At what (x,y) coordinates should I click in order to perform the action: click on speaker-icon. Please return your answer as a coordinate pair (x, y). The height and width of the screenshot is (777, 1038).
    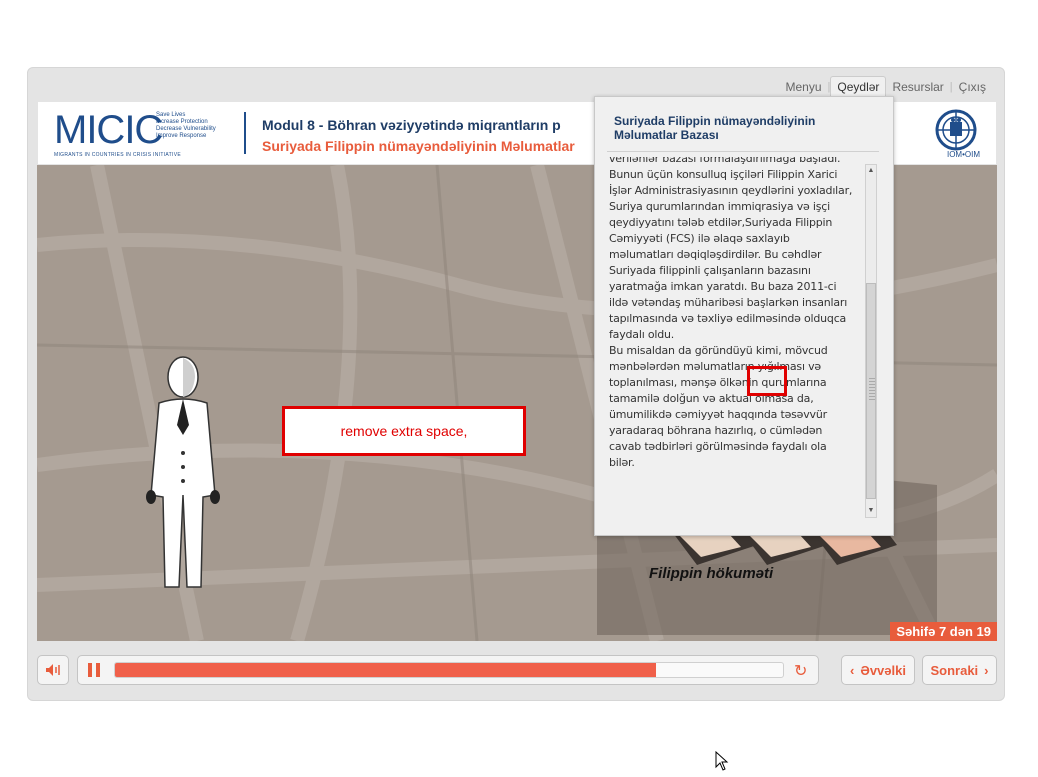
    Looking at the image, I should click on (53, 670).